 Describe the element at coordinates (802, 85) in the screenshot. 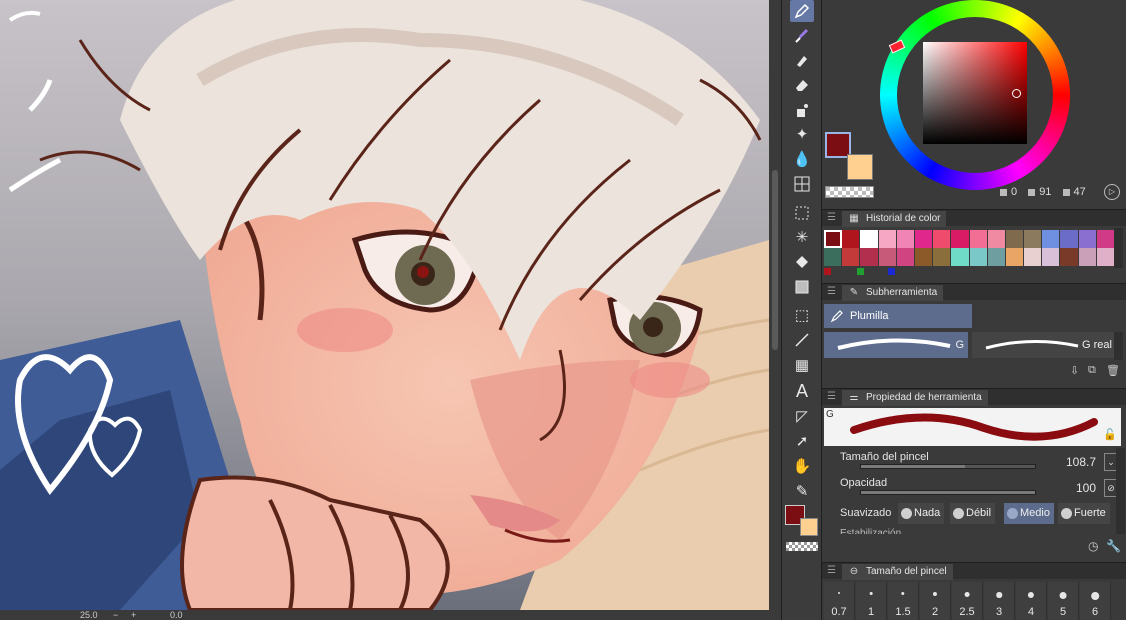

I see `eraser-icon` at that location.